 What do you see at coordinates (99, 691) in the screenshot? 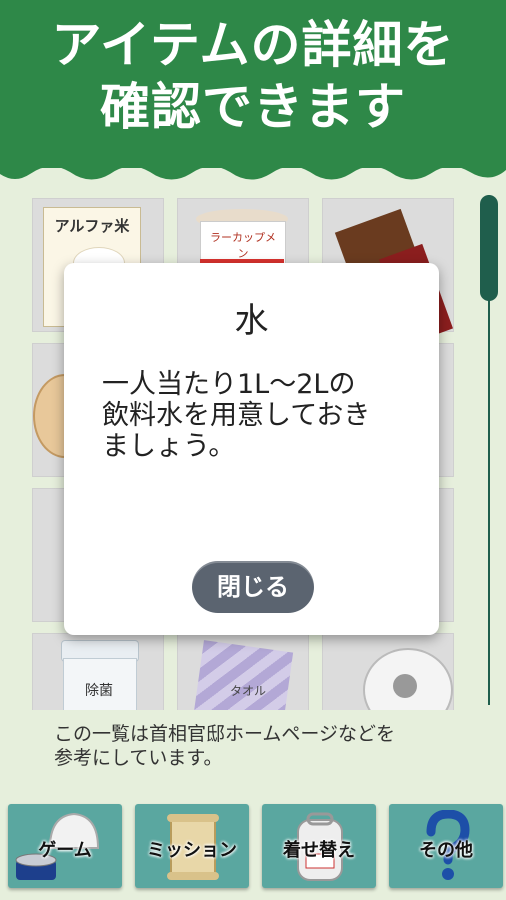
I see `wet-wipes-label: 除菌` at bounding box center [99, 691].